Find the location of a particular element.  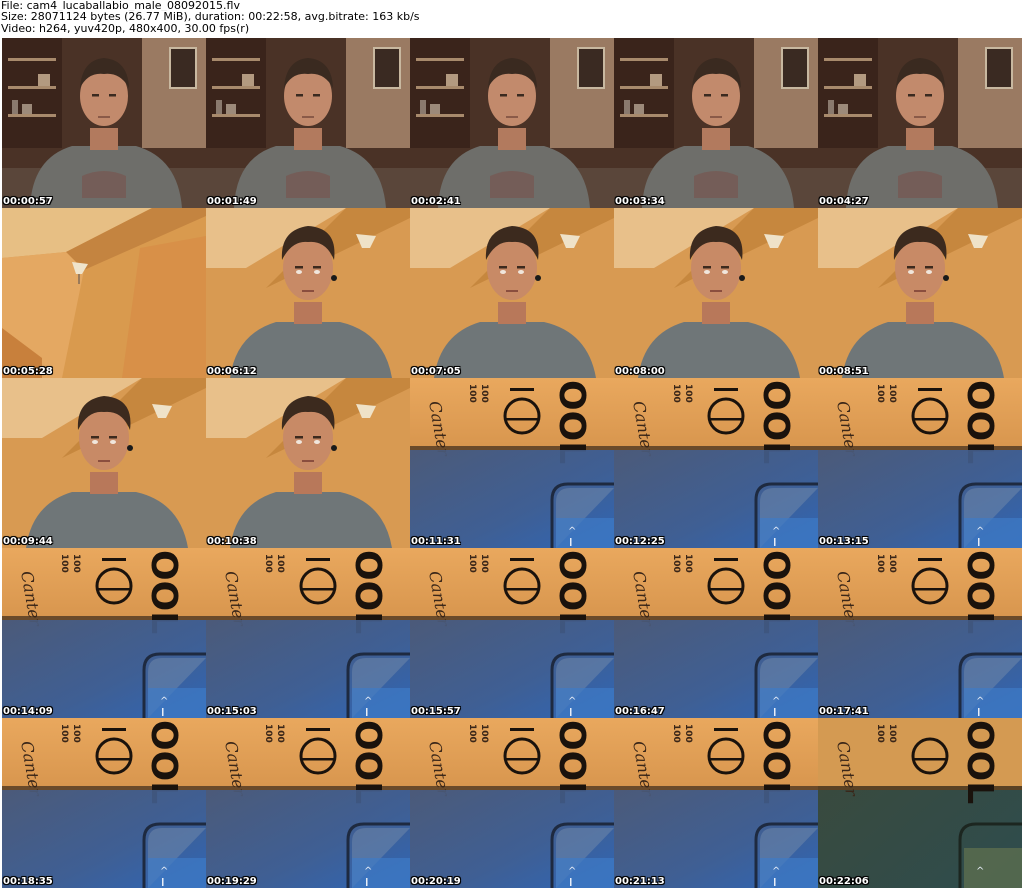

timestamp-label: 00:20:19 is located at coordinates (436, 881).